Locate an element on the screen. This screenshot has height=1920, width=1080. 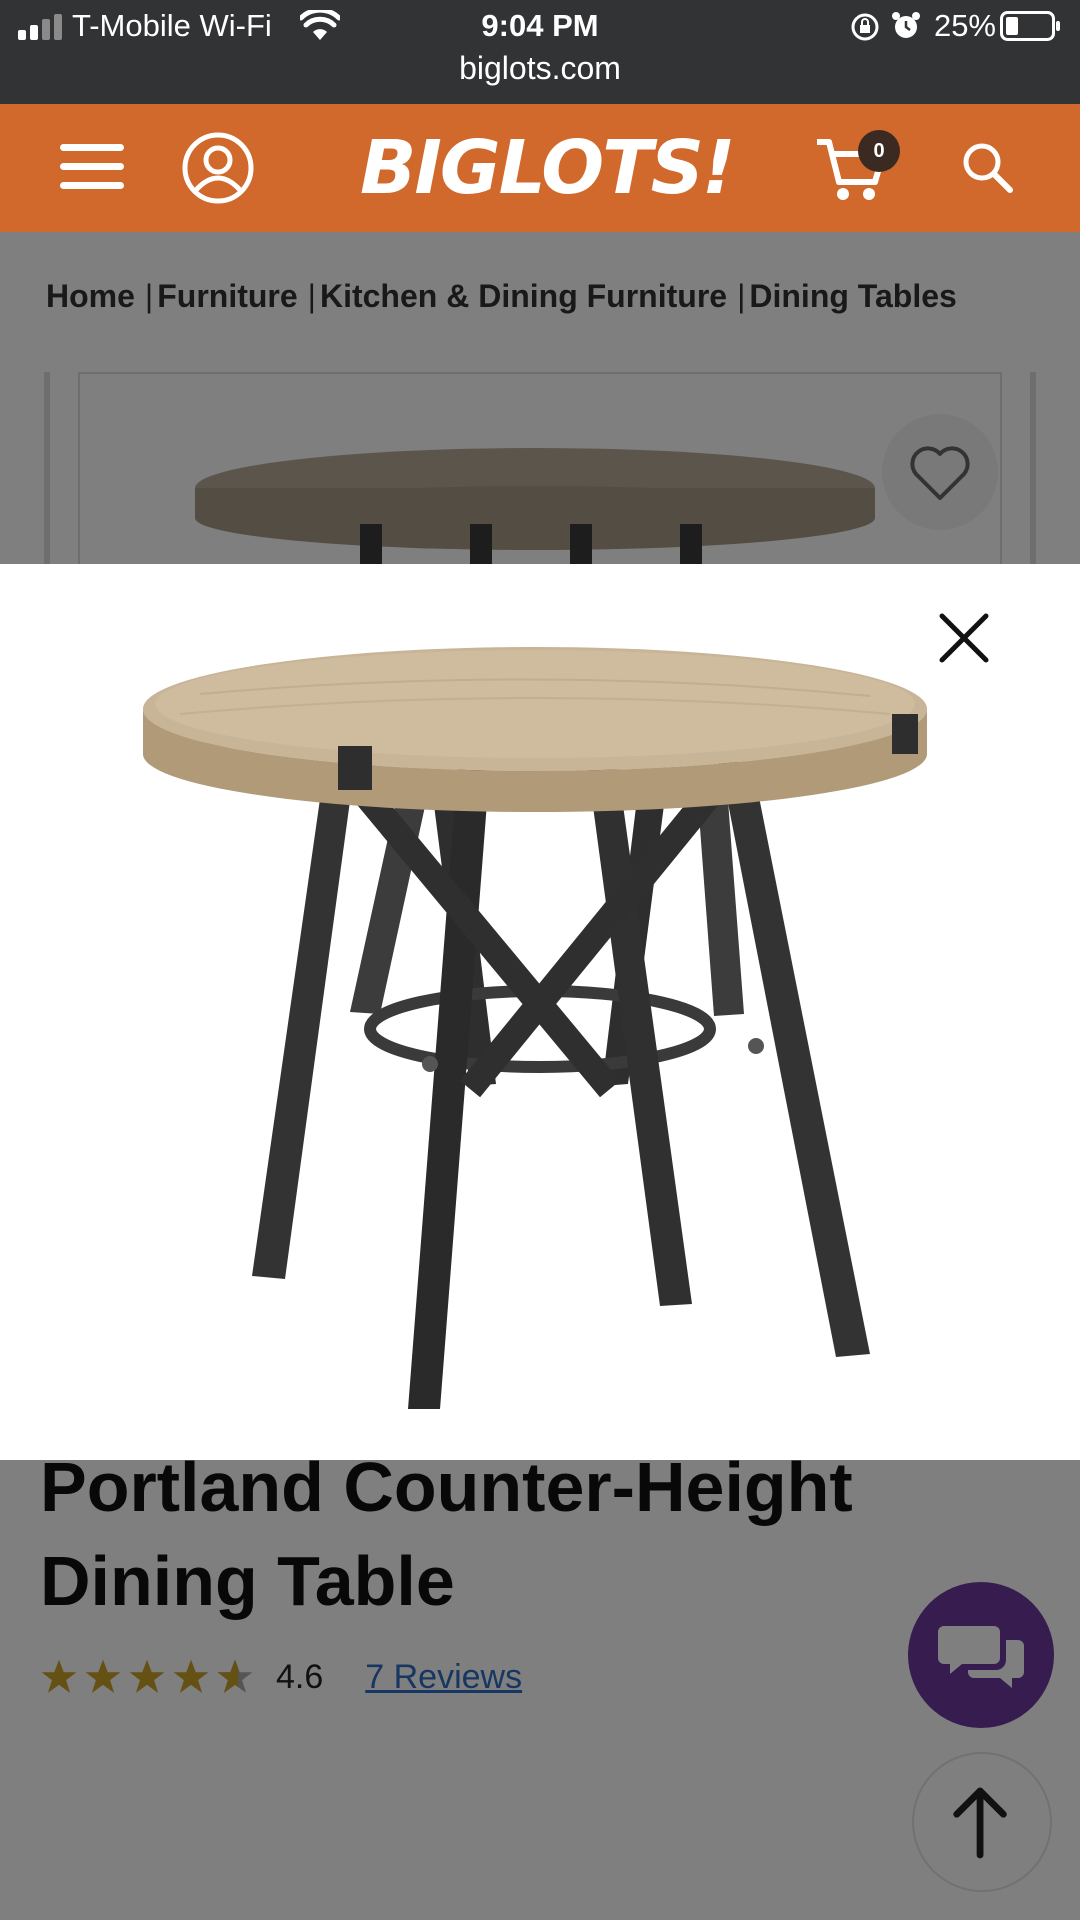
site-header: BIGLOTS! 0 is located at coordinates (540, 168).